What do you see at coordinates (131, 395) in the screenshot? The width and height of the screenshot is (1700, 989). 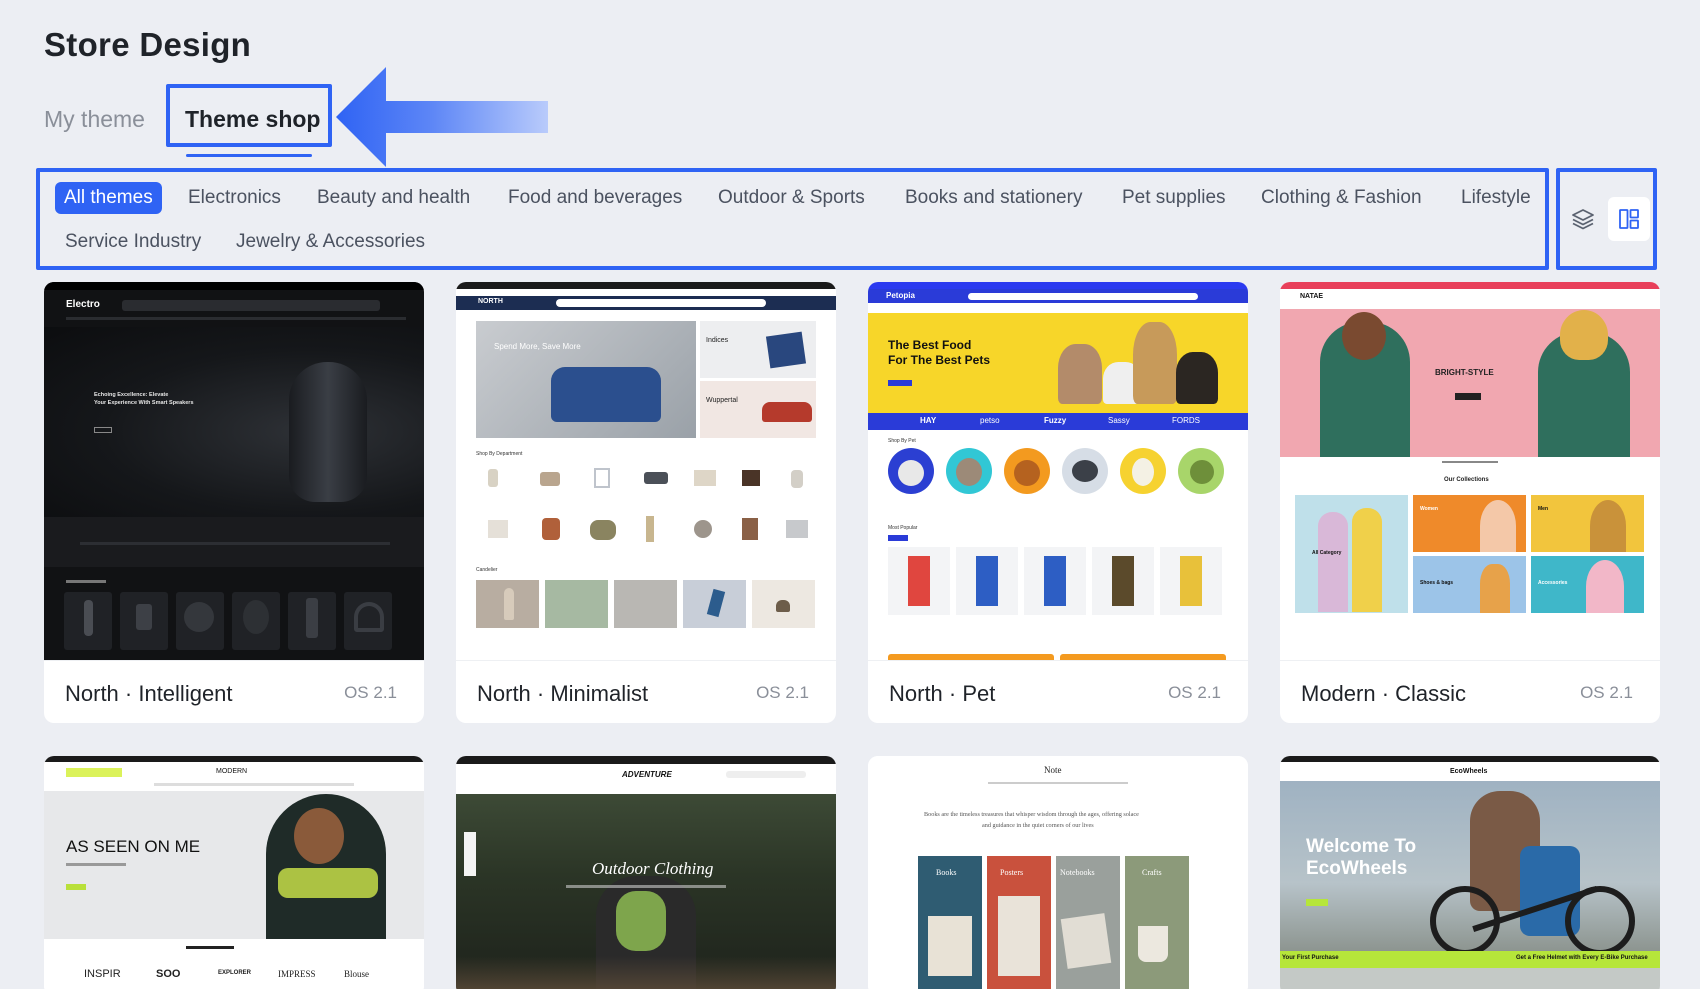 I see `preview-headline: Echoing Excellence: Elevate` at bounding box center [131, 395].